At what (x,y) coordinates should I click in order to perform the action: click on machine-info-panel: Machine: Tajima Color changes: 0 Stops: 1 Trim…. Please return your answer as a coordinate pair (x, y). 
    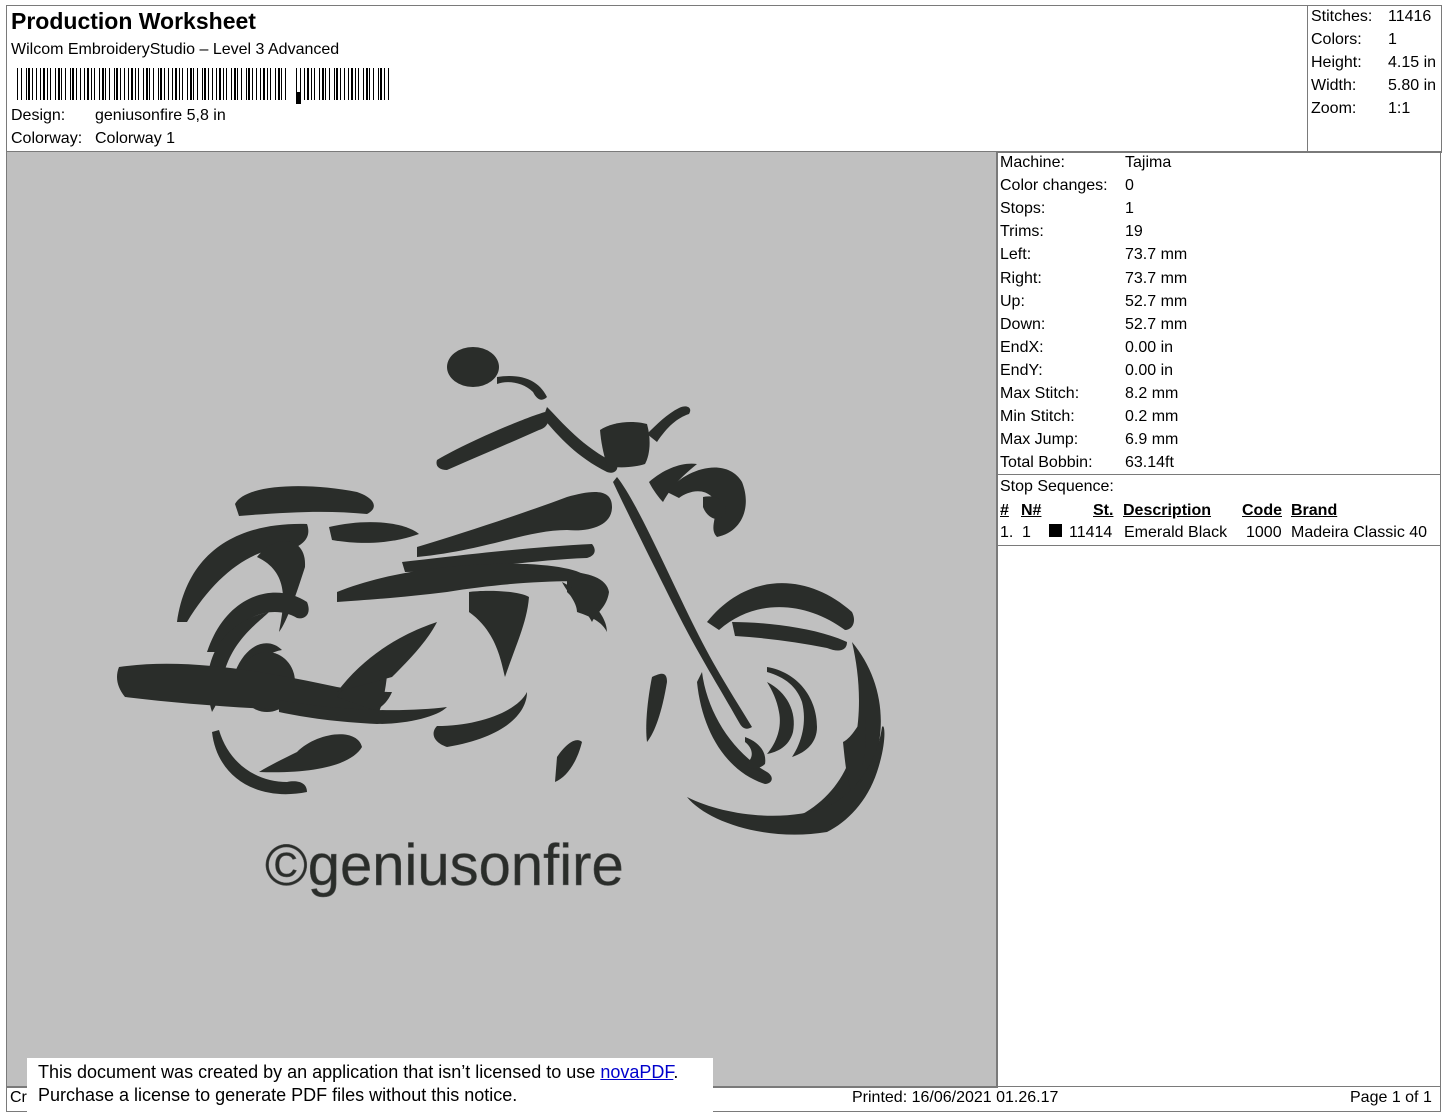
    Looking at the image, I should click on (1218, 313).